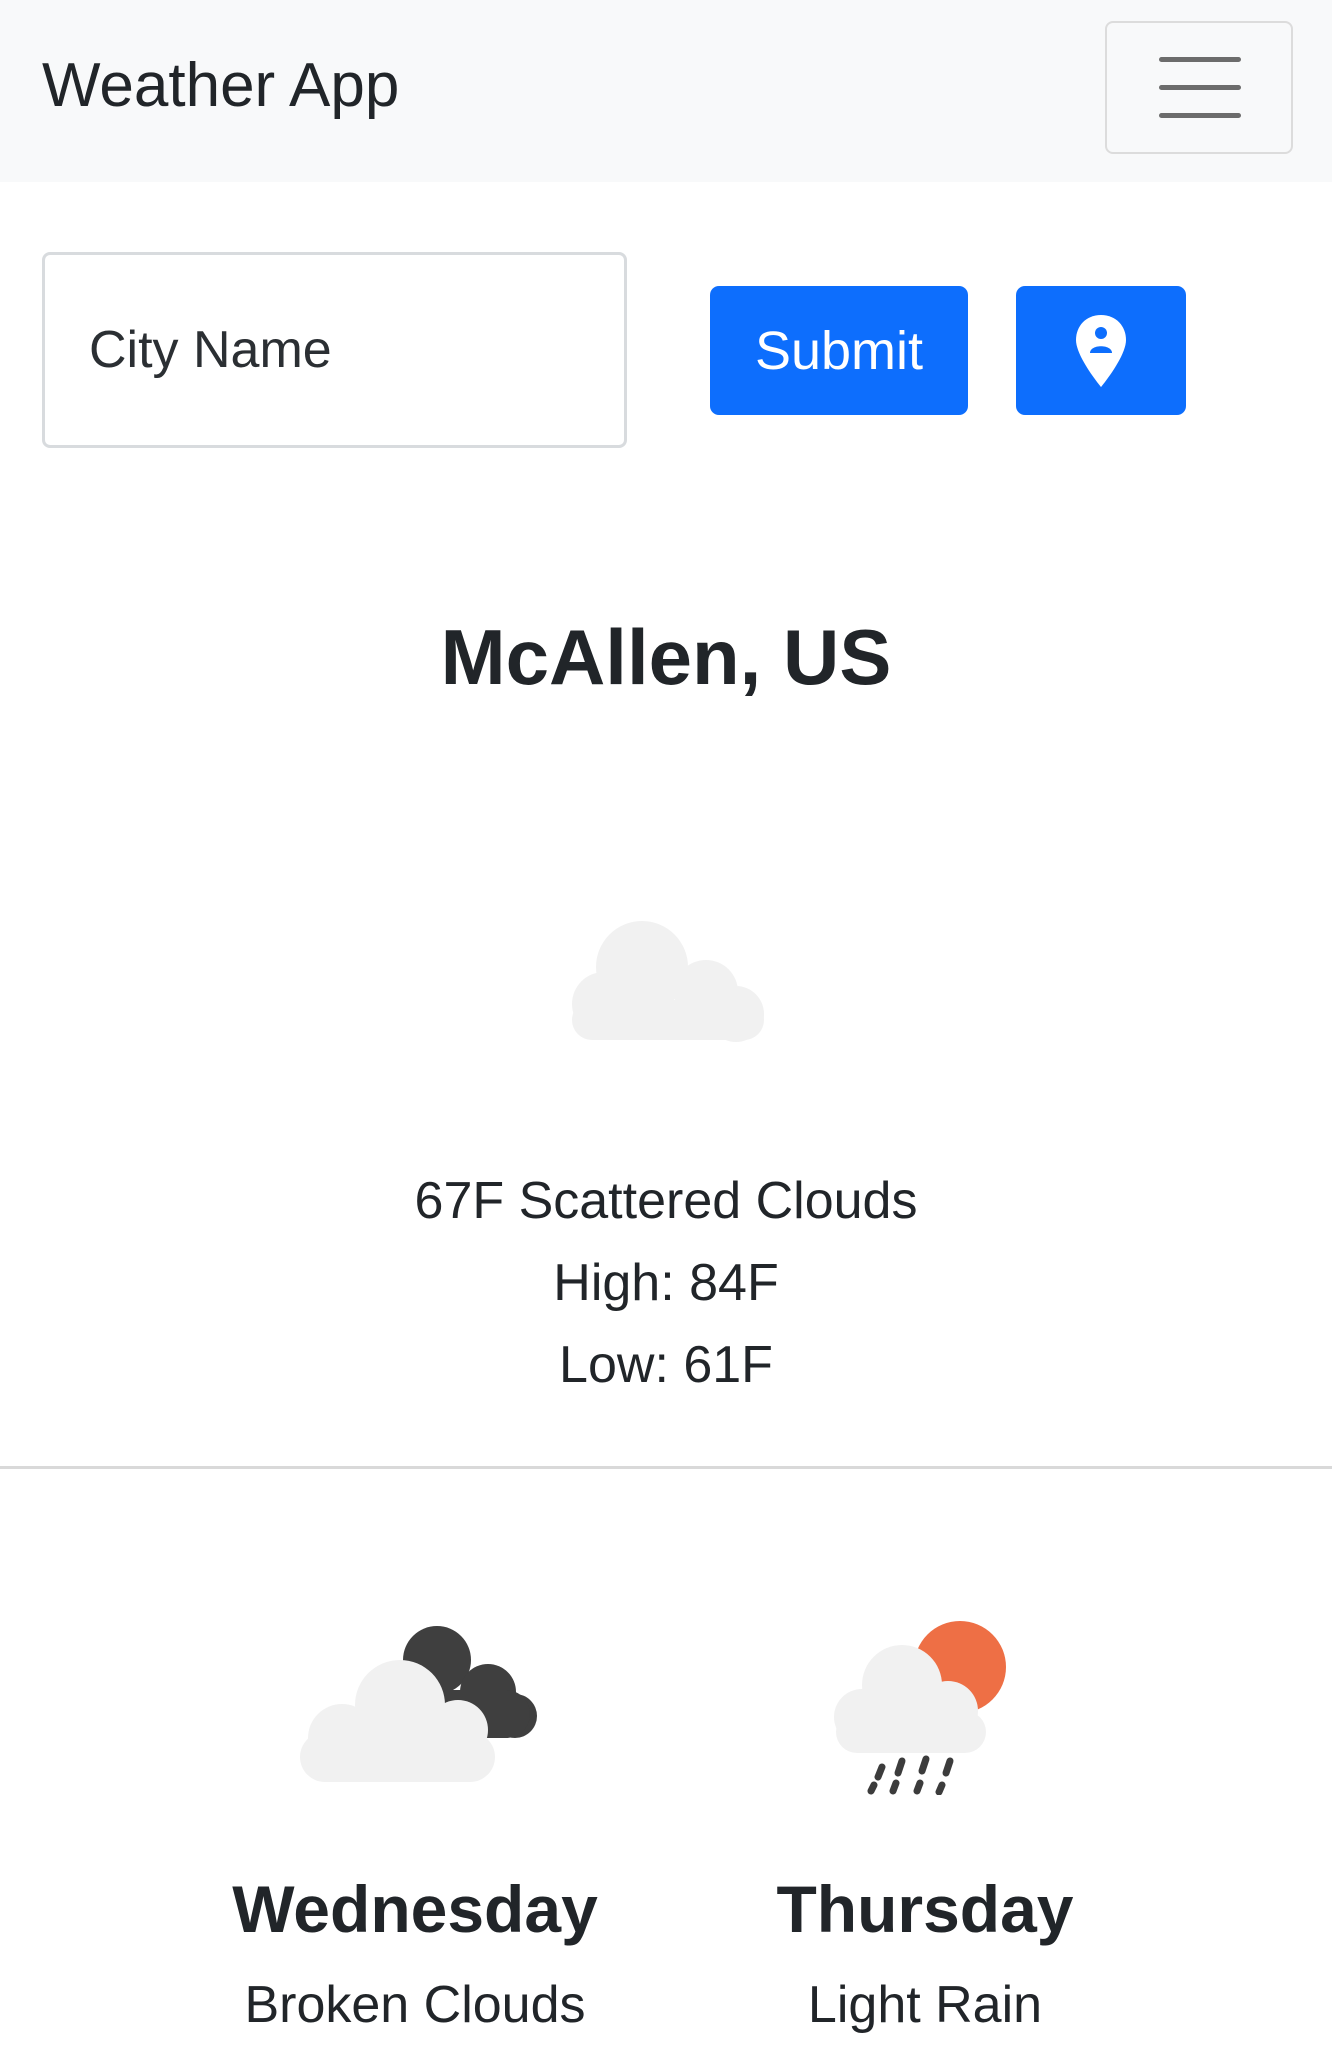  I want to click on broken-clouds-icon, so click(415, 1707).